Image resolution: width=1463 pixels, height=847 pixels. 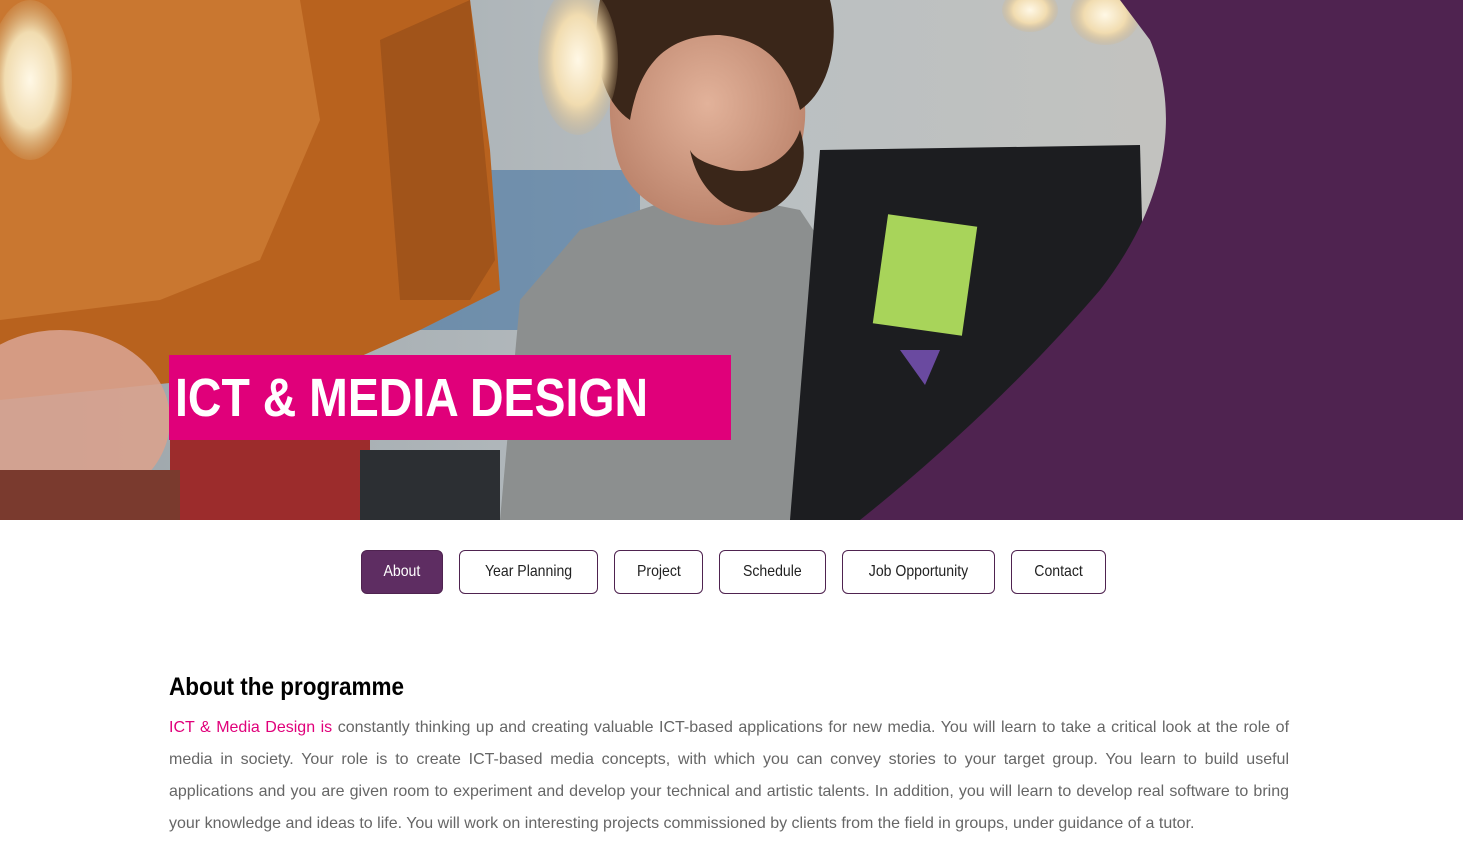 I want to click on tab-project: Project, so click(x=658, y=572).